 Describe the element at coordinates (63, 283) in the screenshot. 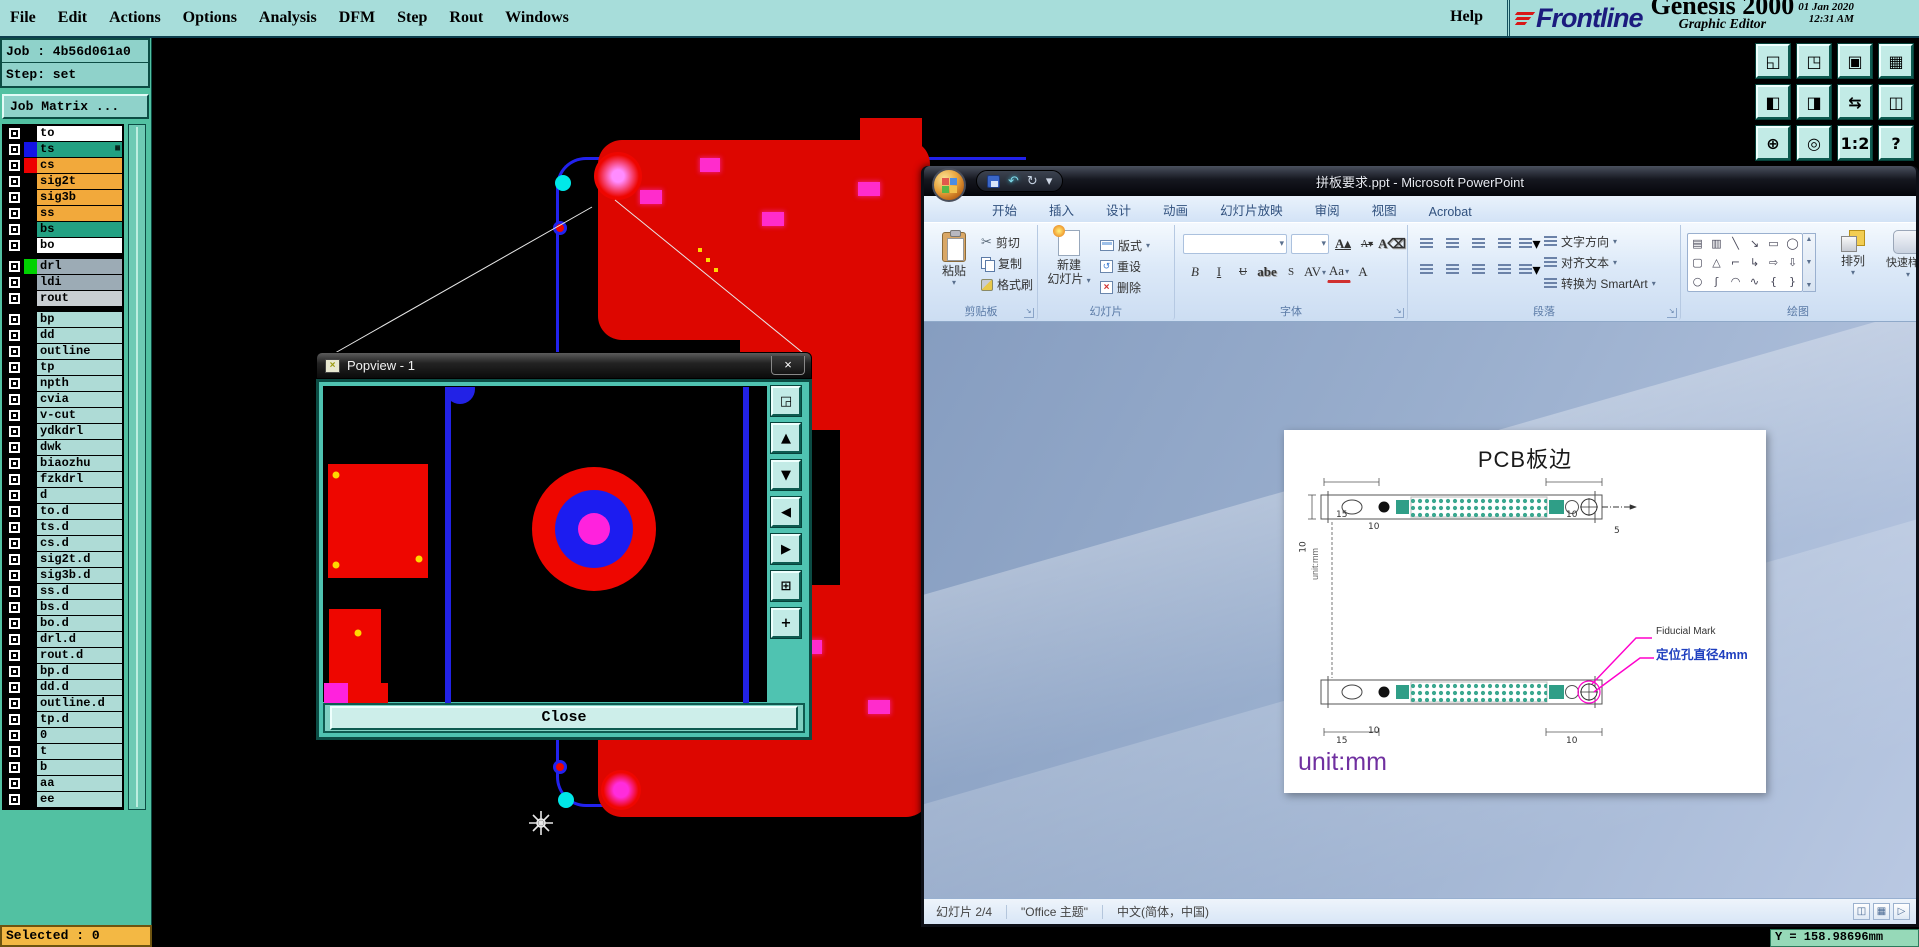

I see `layer-row: ldi` at that location.